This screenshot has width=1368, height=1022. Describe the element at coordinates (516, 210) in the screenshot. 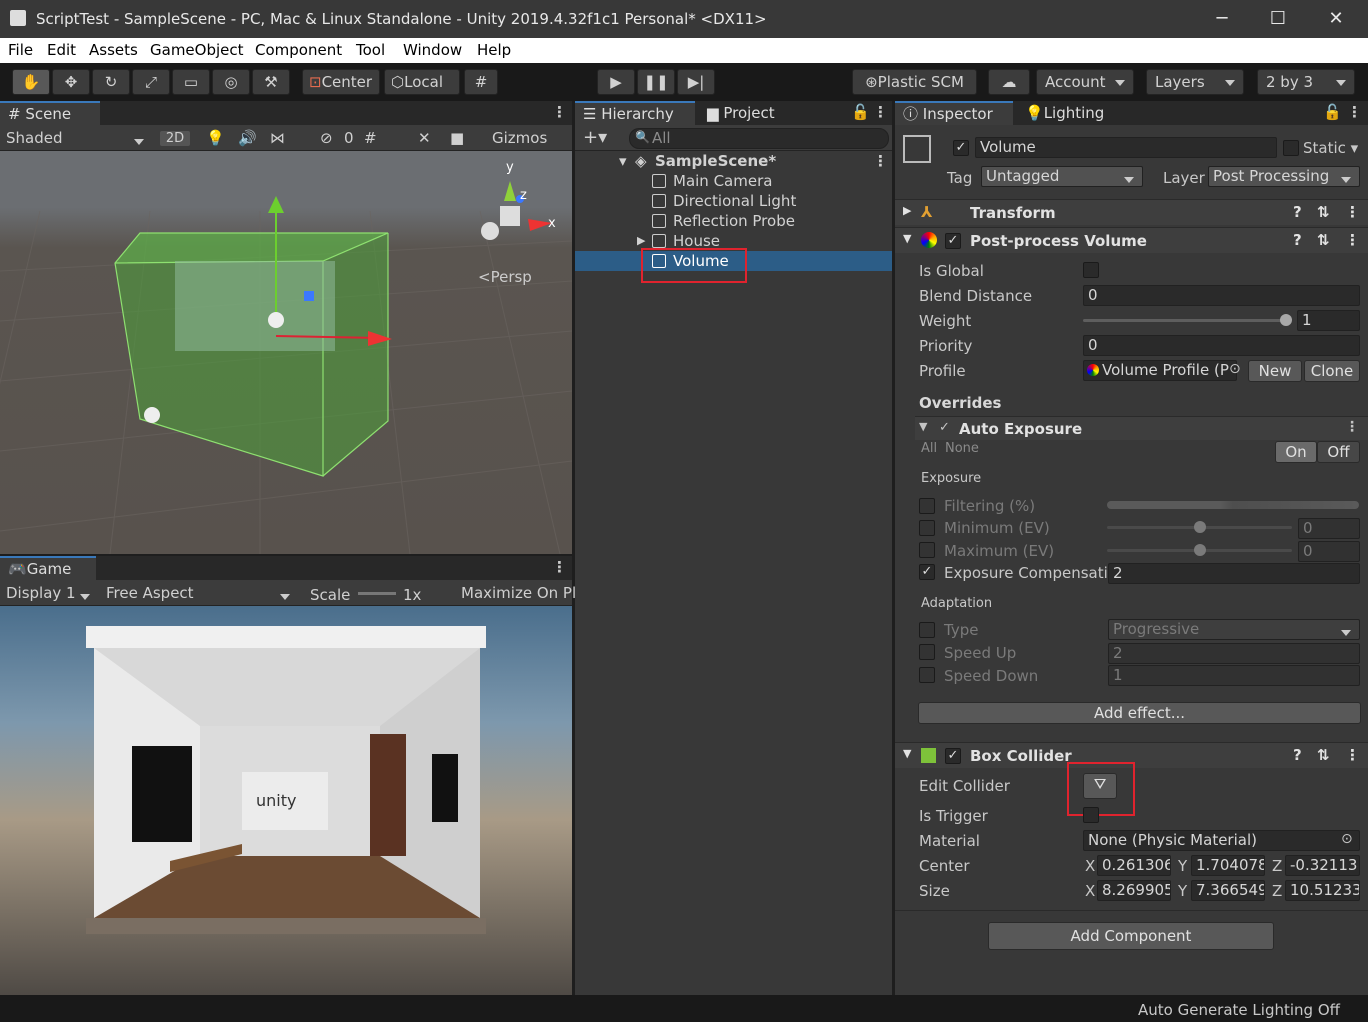

I see `orientation-gizmo` at that location.